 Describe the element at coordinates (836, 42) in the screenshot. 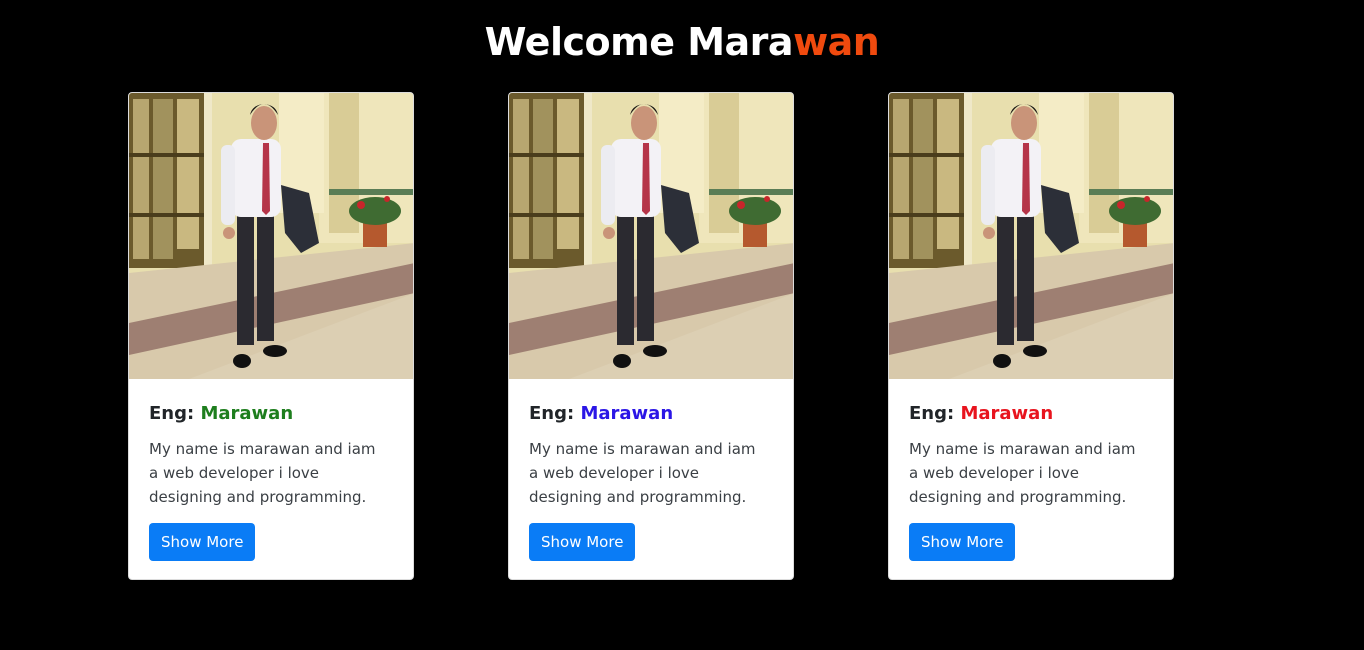

I see `page-title-part-2: wan` at that location.